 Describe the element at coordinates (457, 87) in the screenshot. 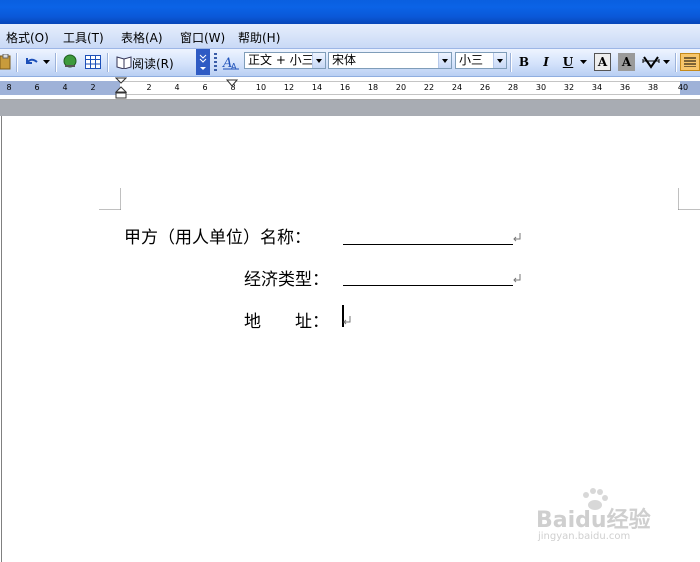

I see `ruler-label: 24` at that location.